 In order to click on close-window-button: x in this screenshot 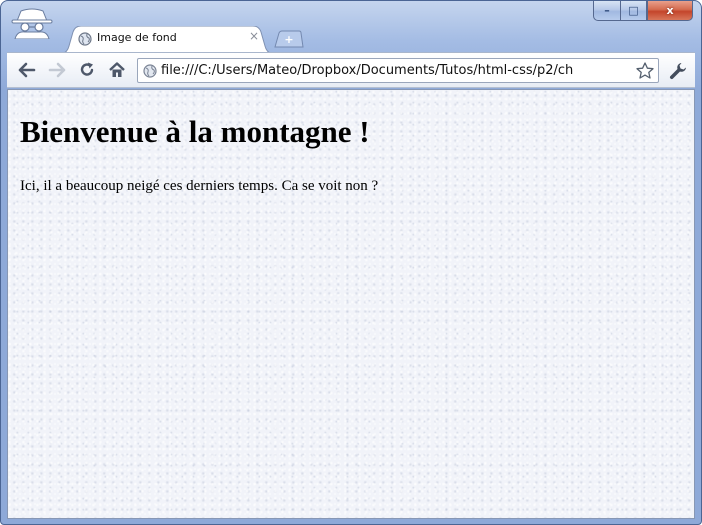, I will do `click(670, 11)`.